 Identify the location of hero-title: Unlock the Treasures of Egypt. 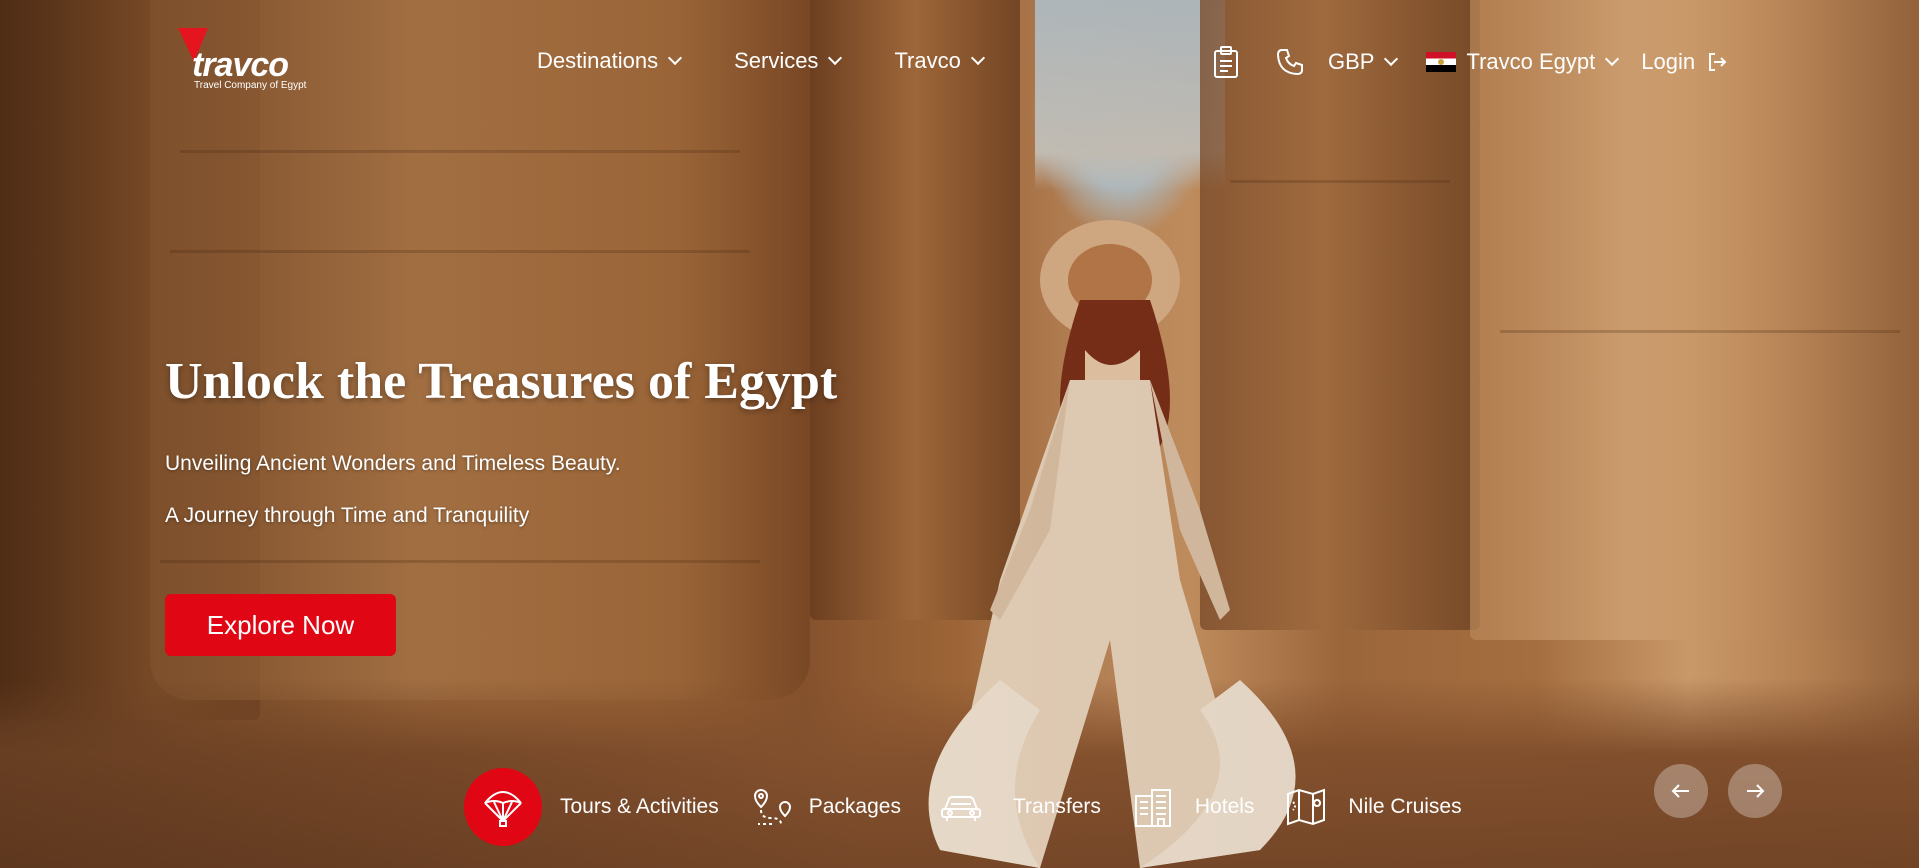
(501, 381).